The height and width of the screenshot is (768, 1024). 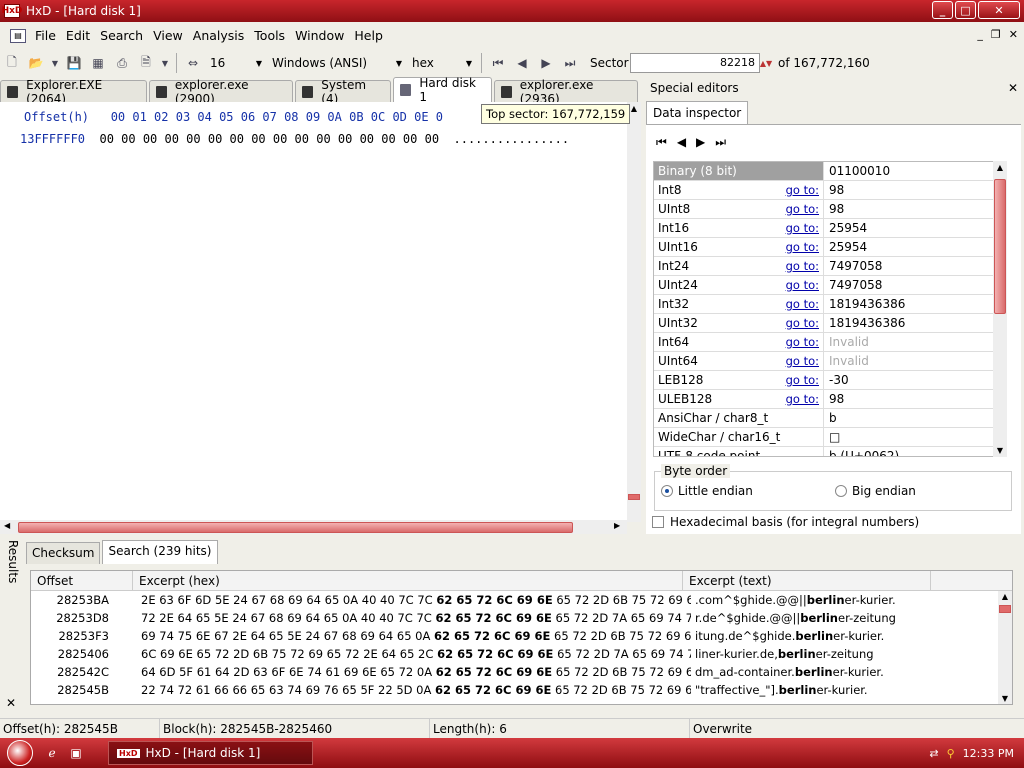 I want to click on mdi-minimize-icon: _, so click(x=980, y=34).